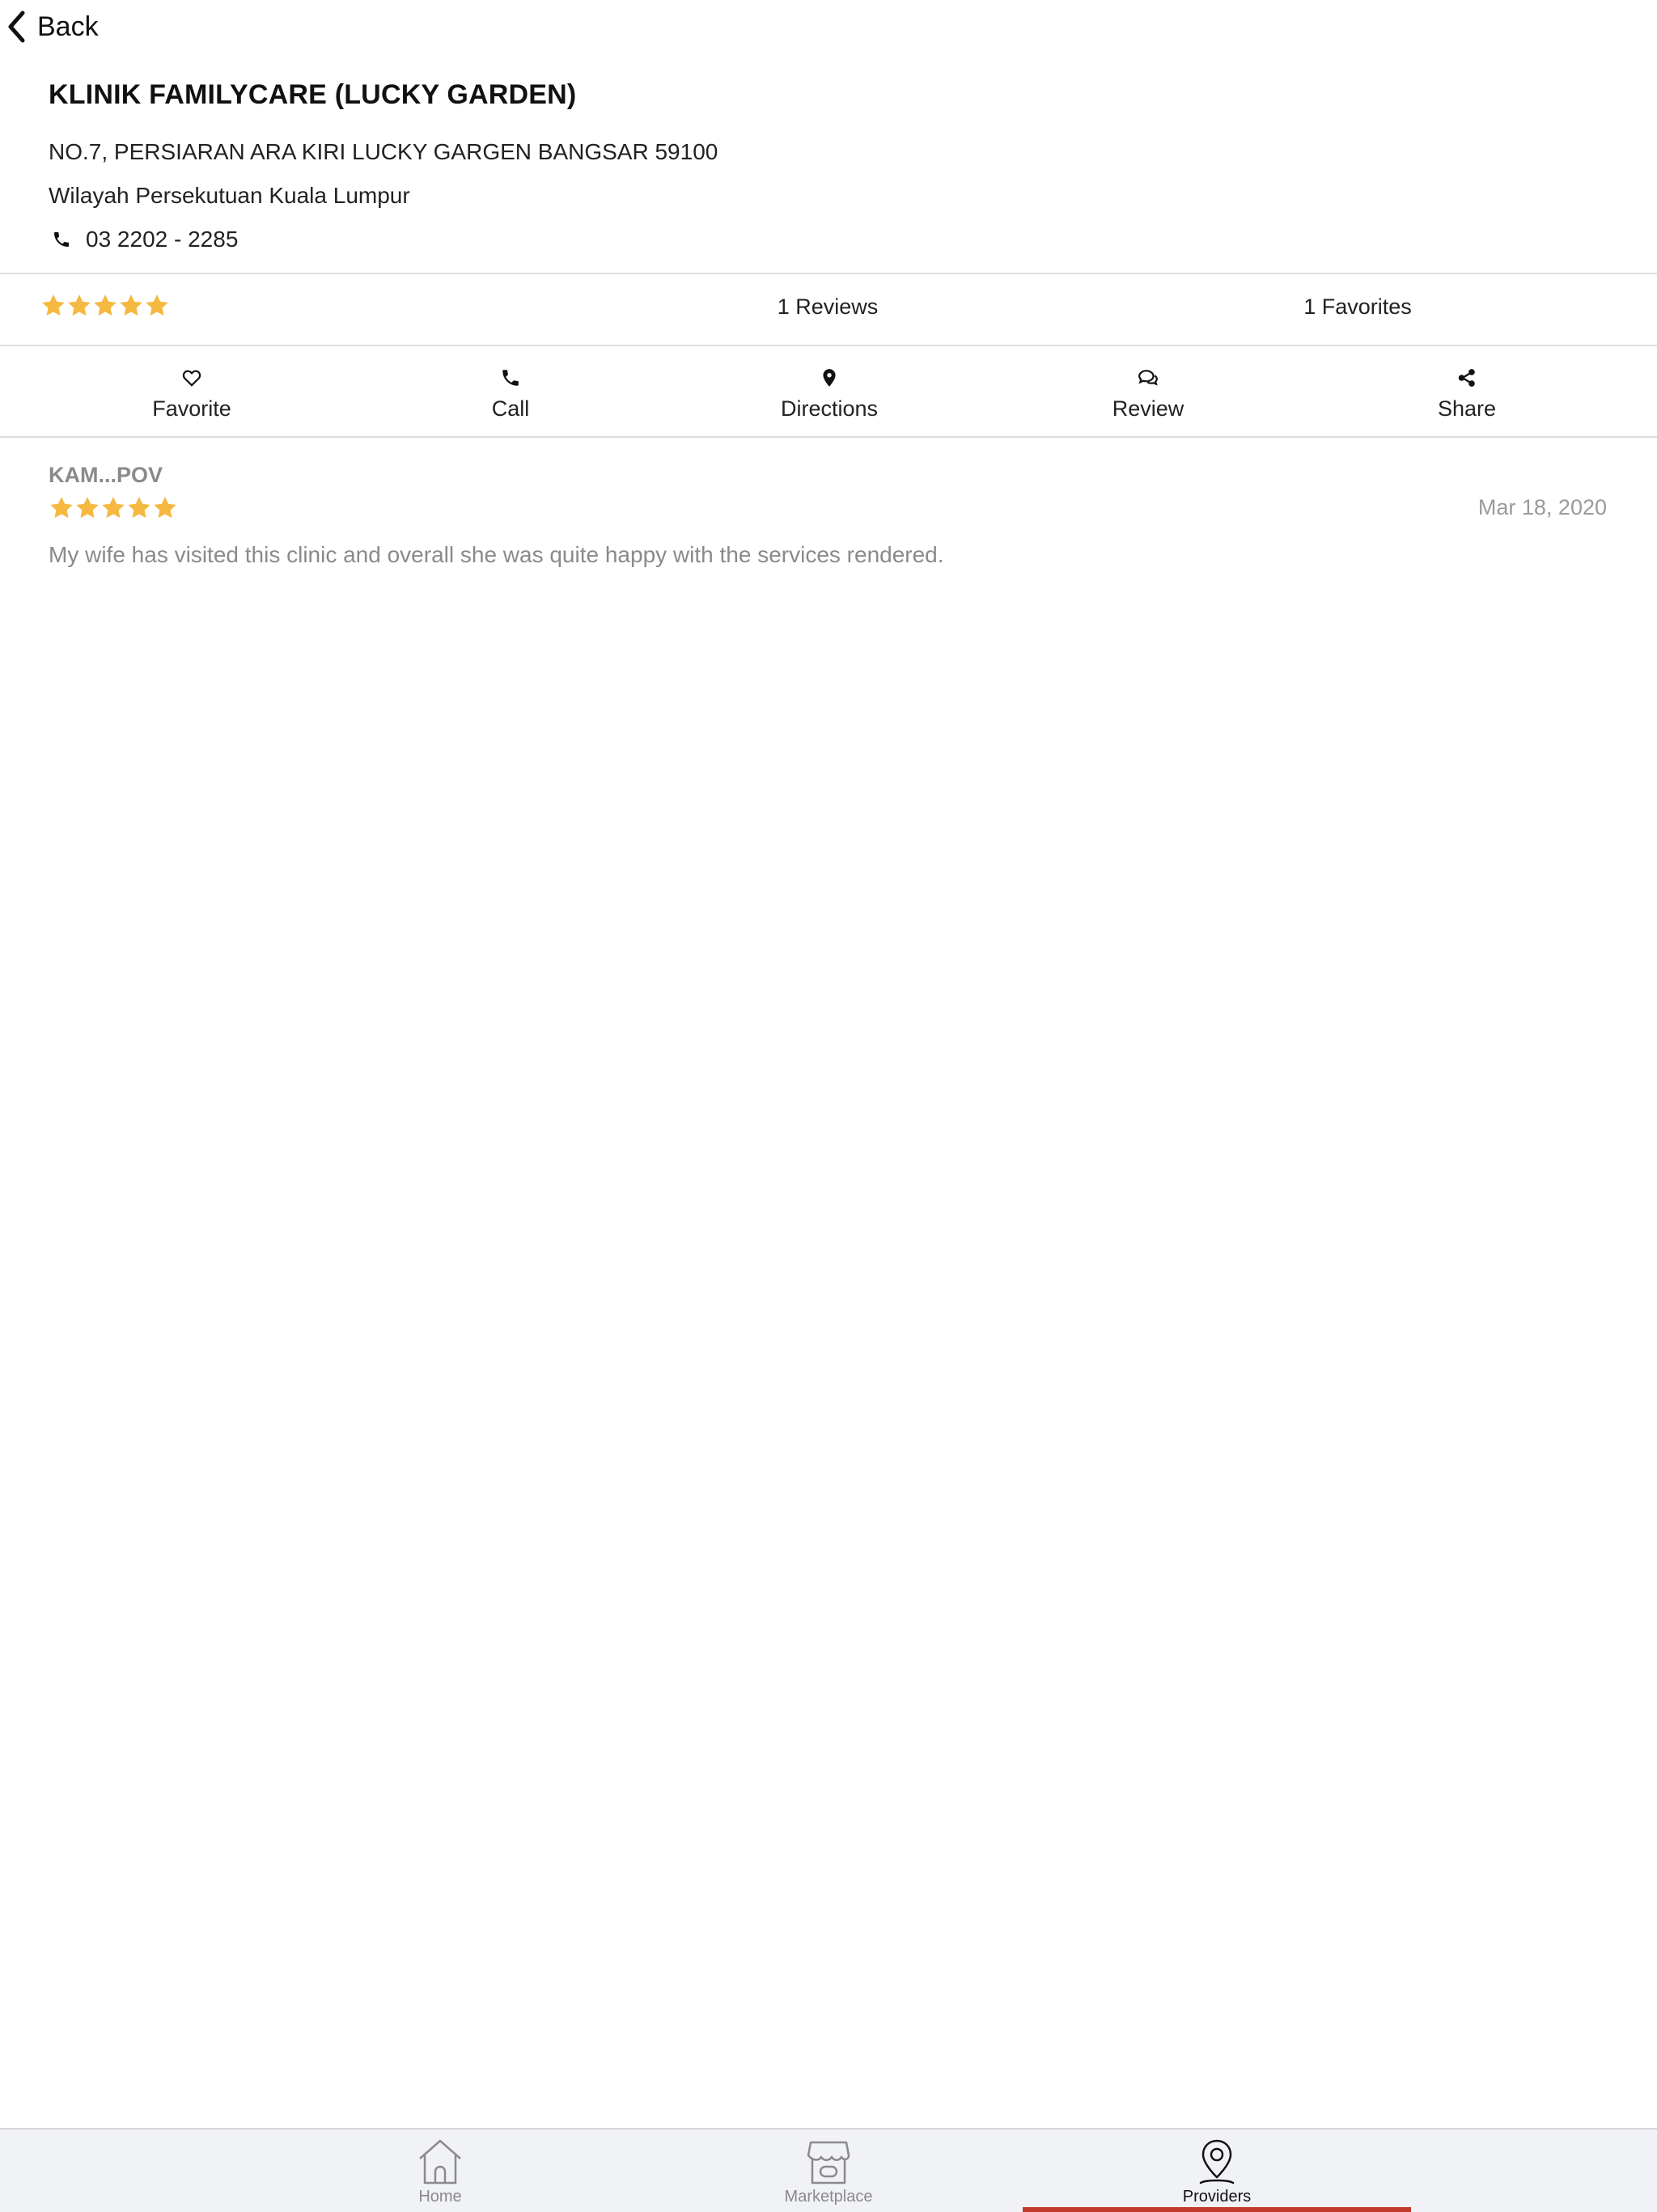 The width and height of the screenshot is (1657, 2212). What do you see at coordinates (106, 475) in the screenshot?
I see `review-author: KAM...POV` at bounding box center [106, 475].